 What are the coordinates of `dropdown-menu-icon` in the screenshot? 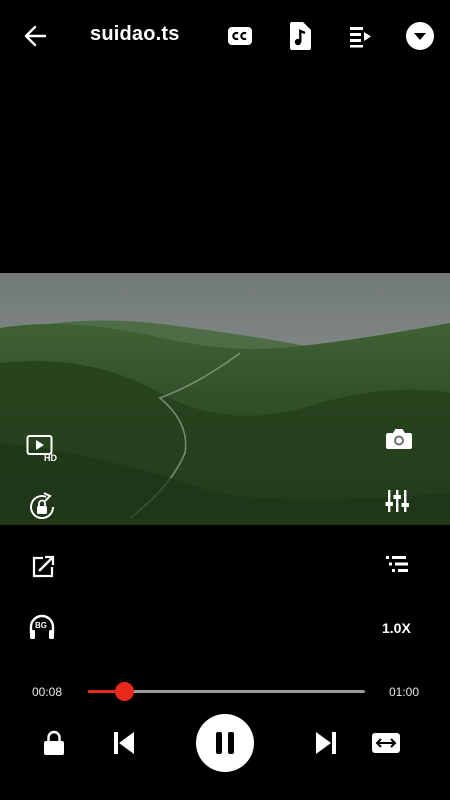 It's located at (420, 36).